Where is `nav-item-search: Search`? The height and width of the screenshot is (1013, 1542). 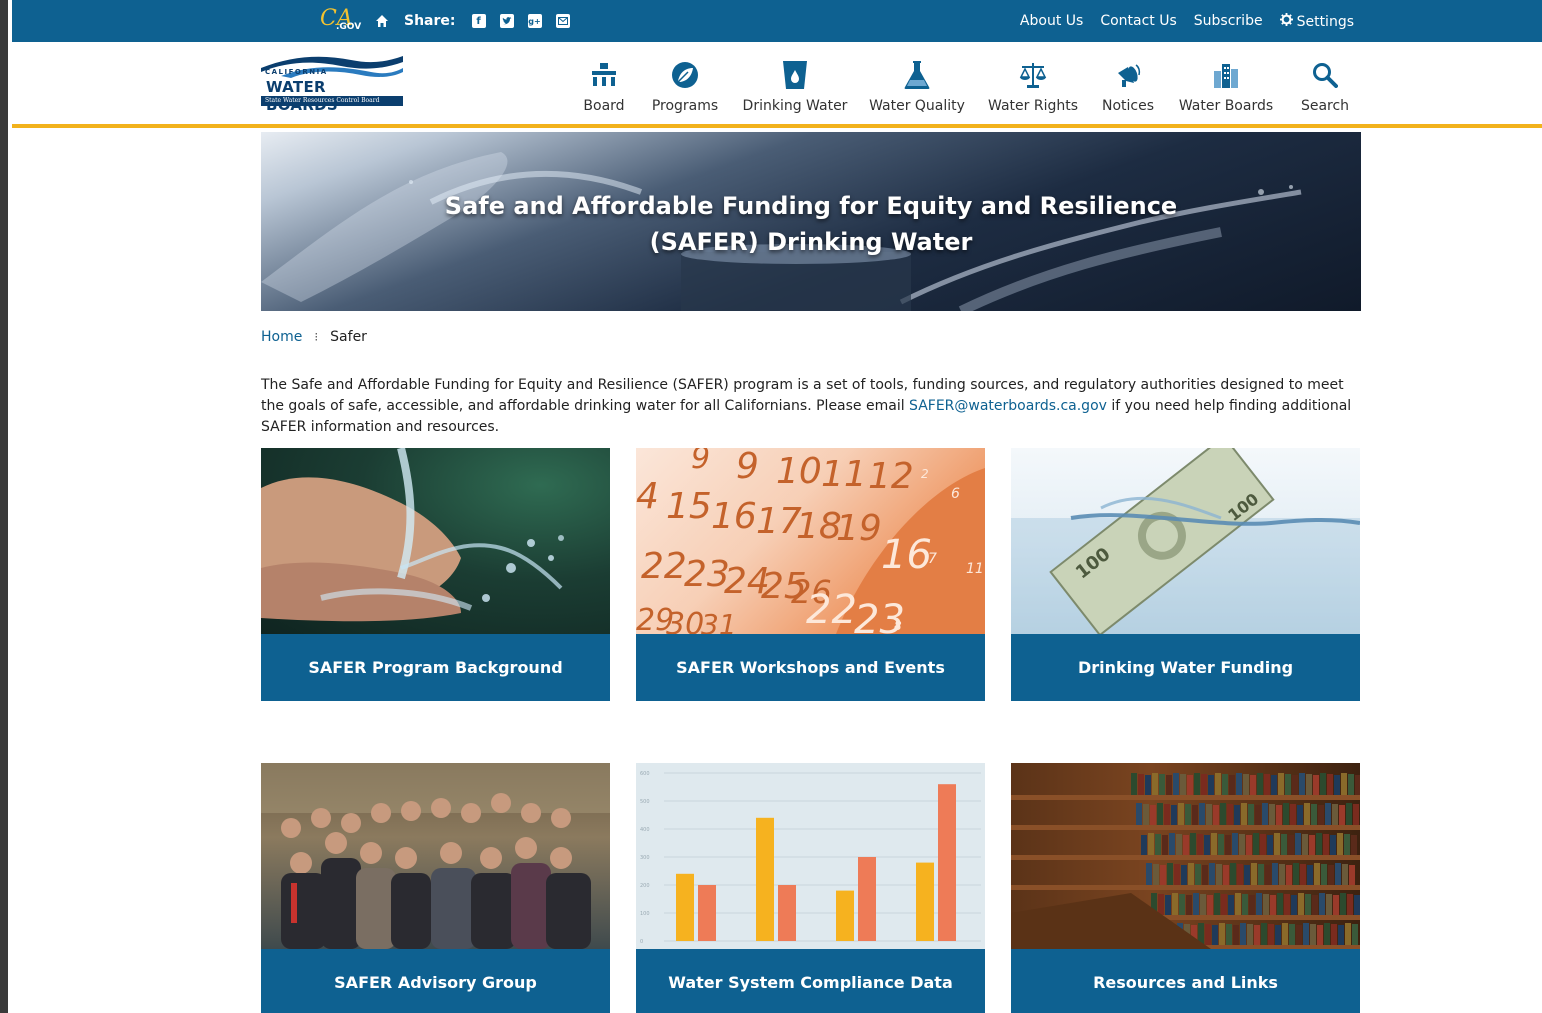 nav-item-search: Search is located at coordinates (1325, 87).